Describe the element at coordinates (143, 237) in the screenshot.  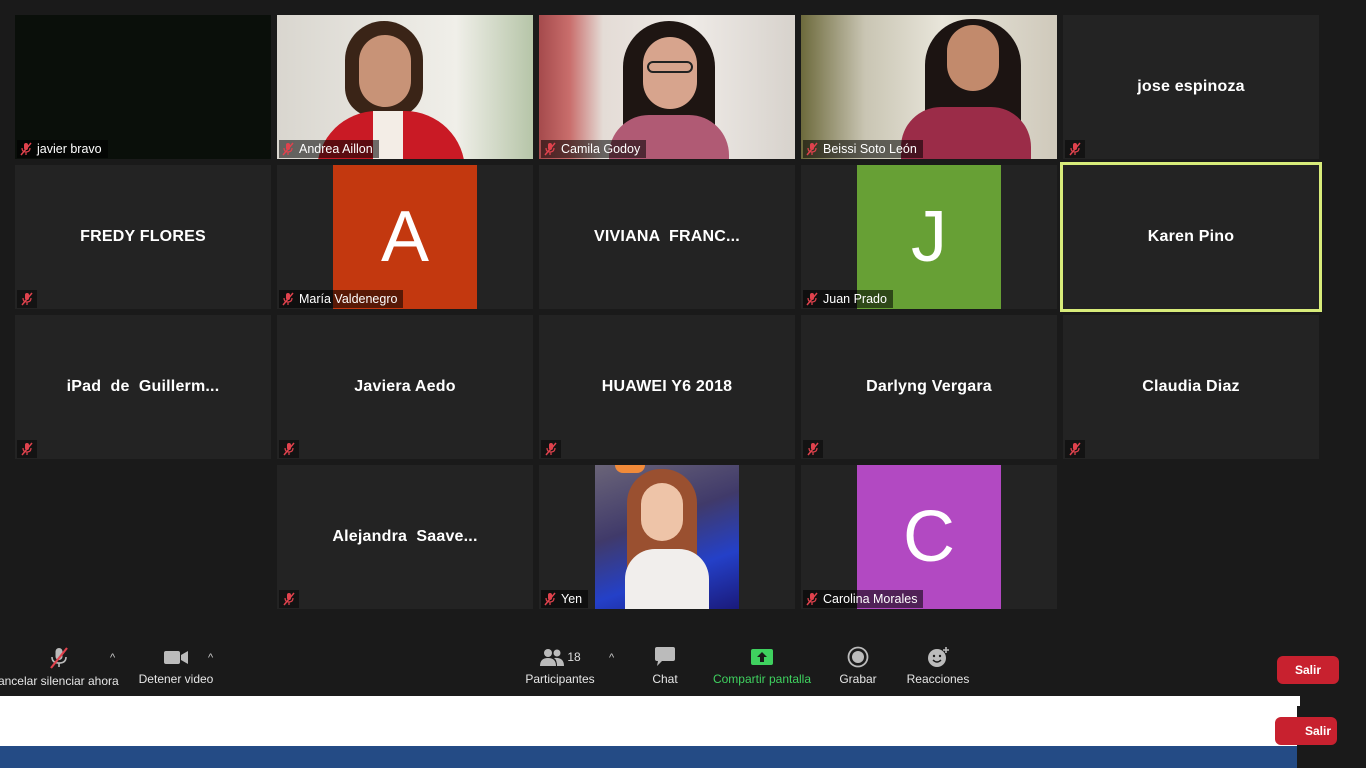
I see `participant-tile-fredy-flores: FREDY FLORES` at that location.